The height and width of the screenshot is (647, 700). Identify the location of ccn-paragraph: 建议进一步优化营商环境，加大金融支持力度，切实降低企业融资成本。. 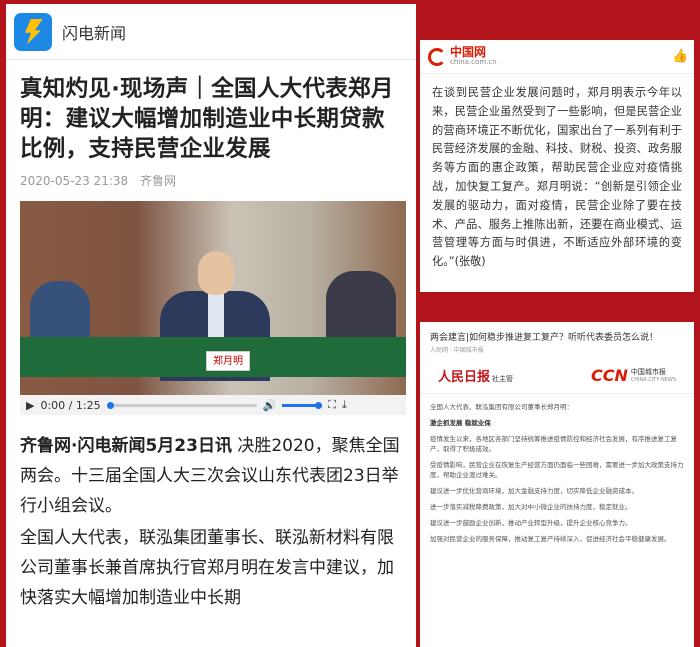
(534, 491).